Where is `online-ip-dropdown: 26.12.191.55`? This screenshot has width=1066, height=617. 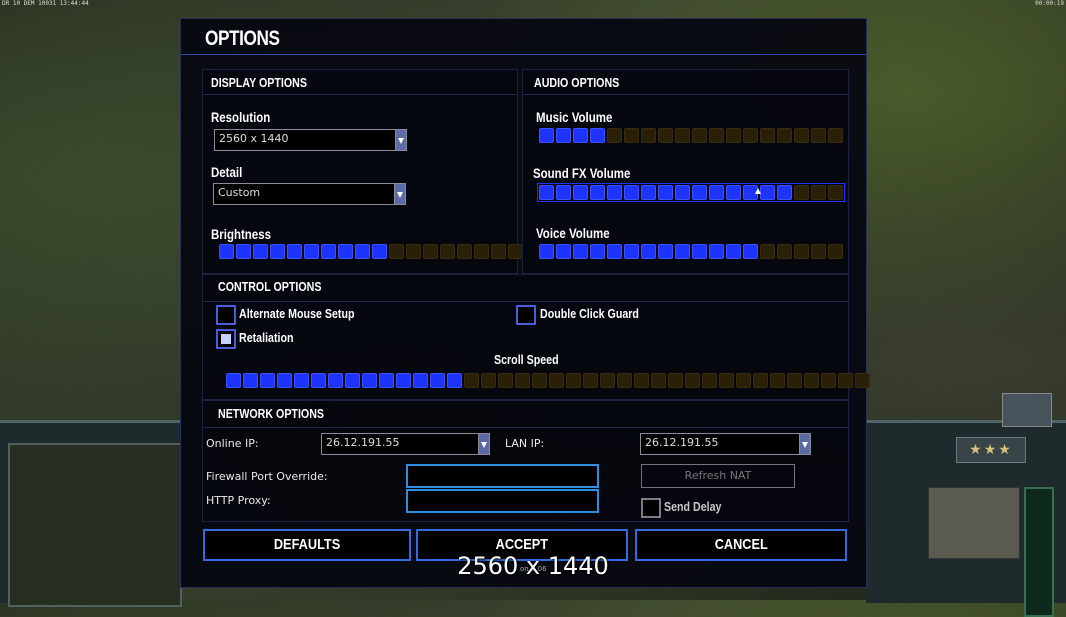 online-ip-dropdown: 26.12.191.55 is located at coordinates (405, 444).